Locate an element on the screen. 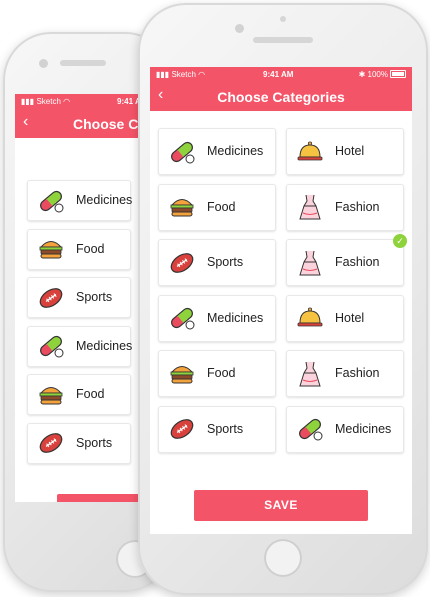  category-card: Fashion ✓ is located at coordinates (346, 260).